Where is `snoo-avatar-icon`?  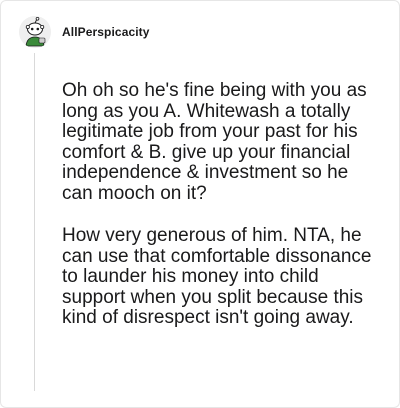
snoo-avatar-icon is located at coordinates (35, 32).